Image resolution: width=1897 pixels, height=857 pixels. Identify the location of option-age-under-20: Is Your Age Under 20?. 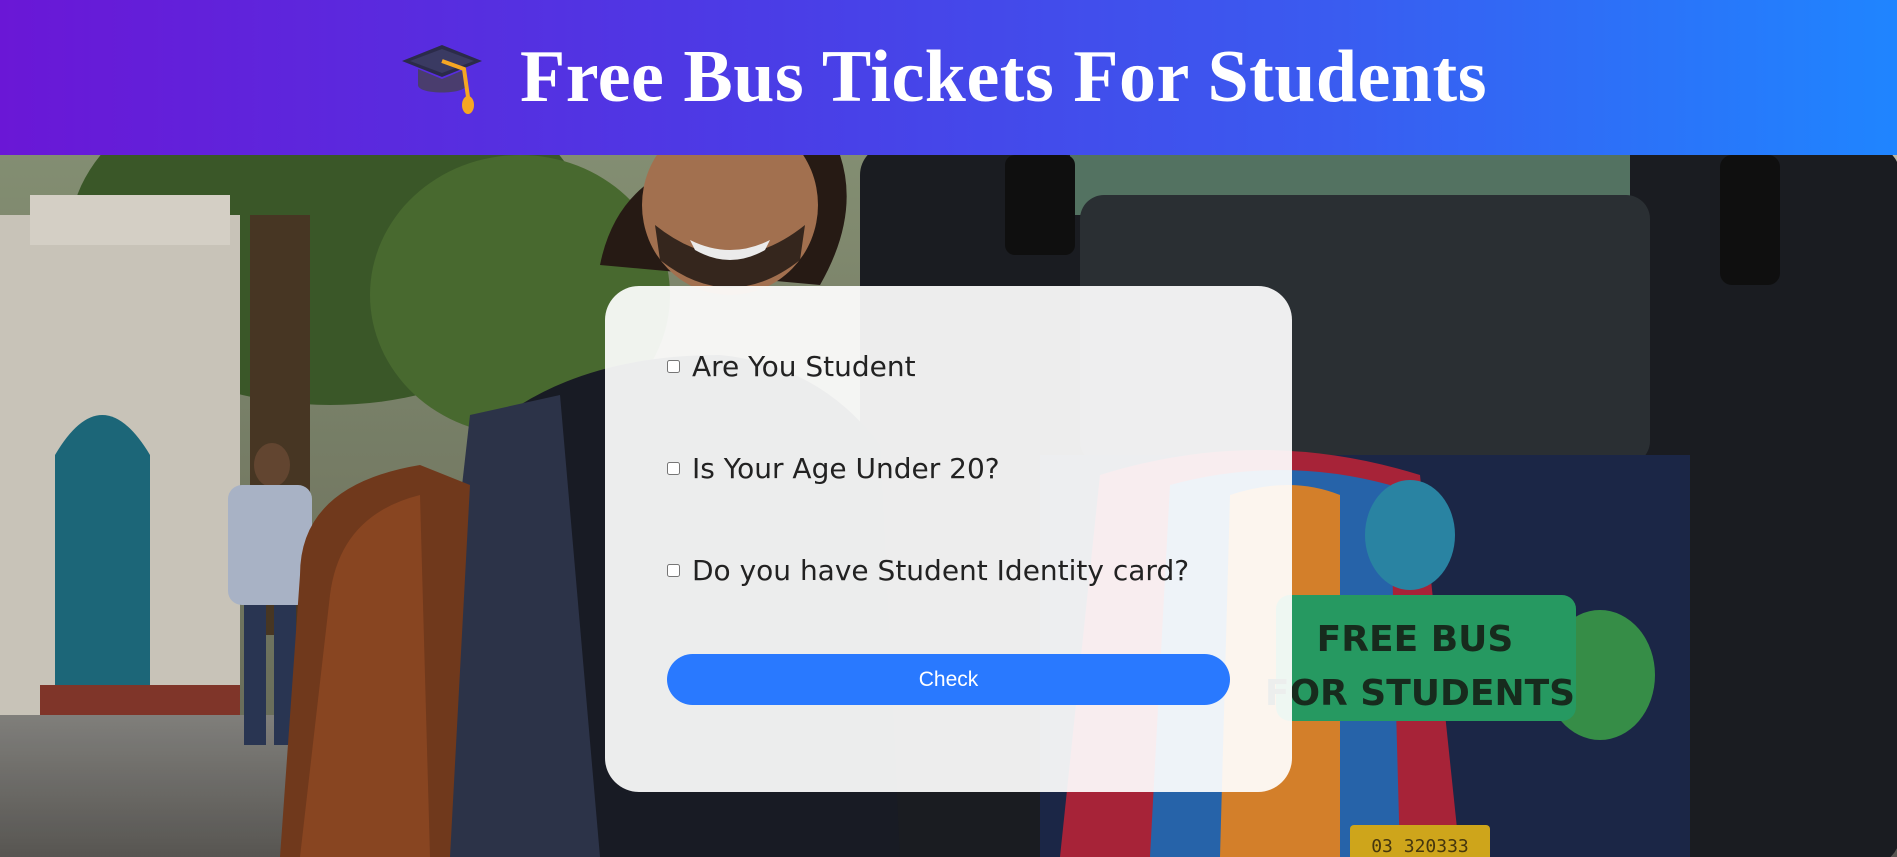
(833, 468).